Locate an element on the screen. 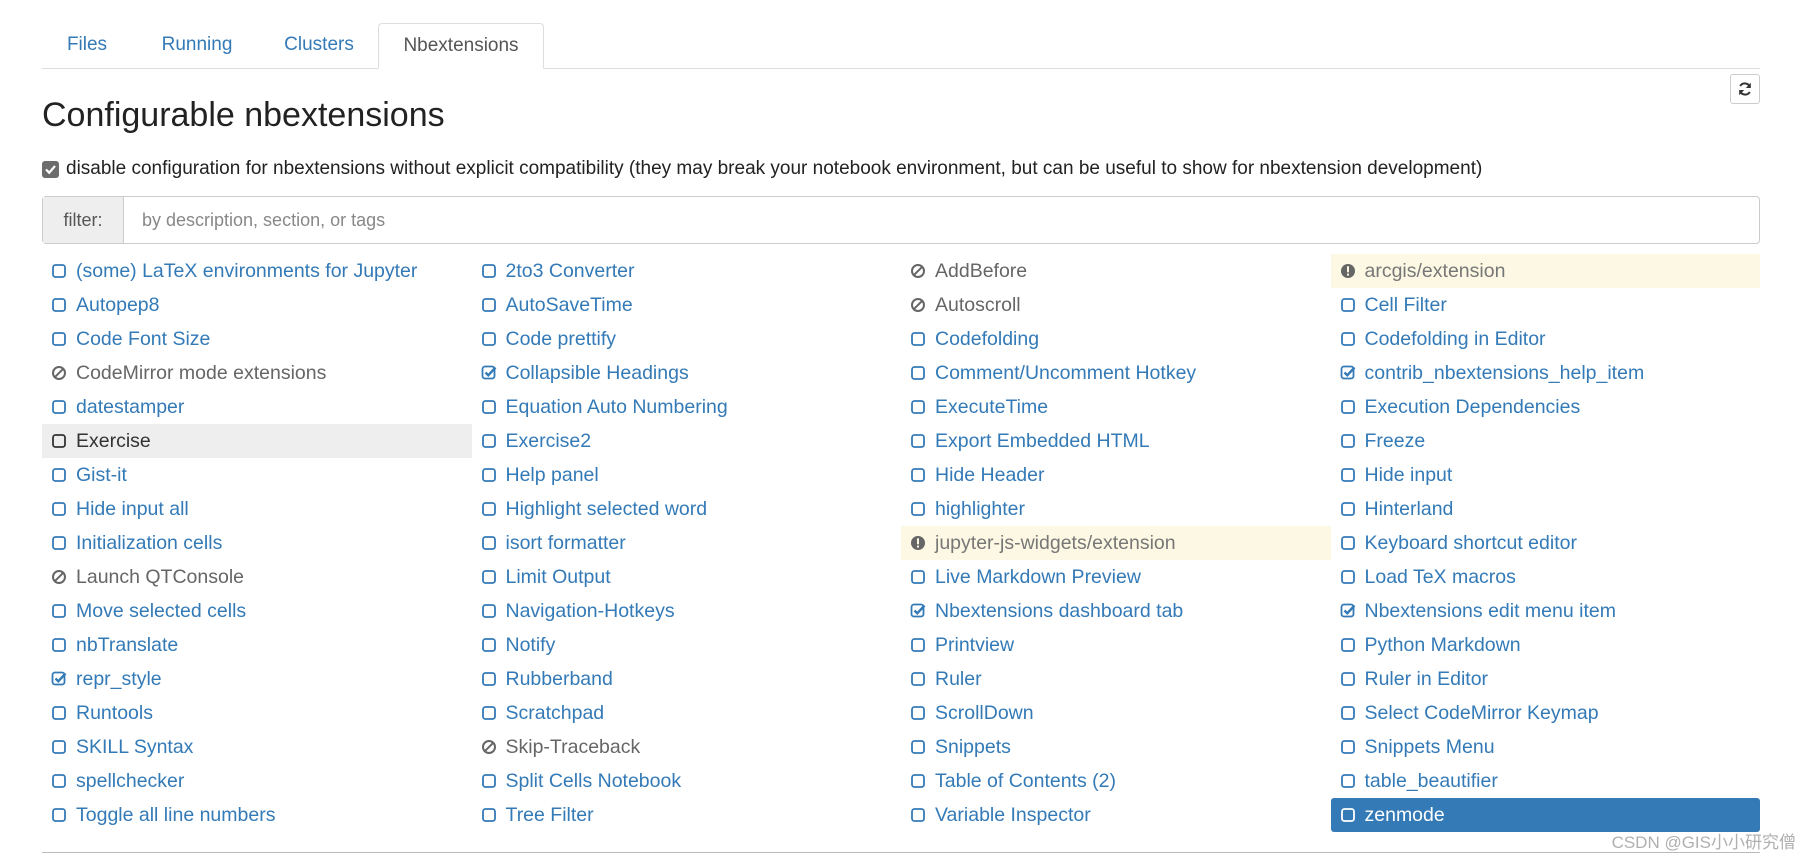  extension-item: AutoSaveTime is located at coordinates (687, 305).